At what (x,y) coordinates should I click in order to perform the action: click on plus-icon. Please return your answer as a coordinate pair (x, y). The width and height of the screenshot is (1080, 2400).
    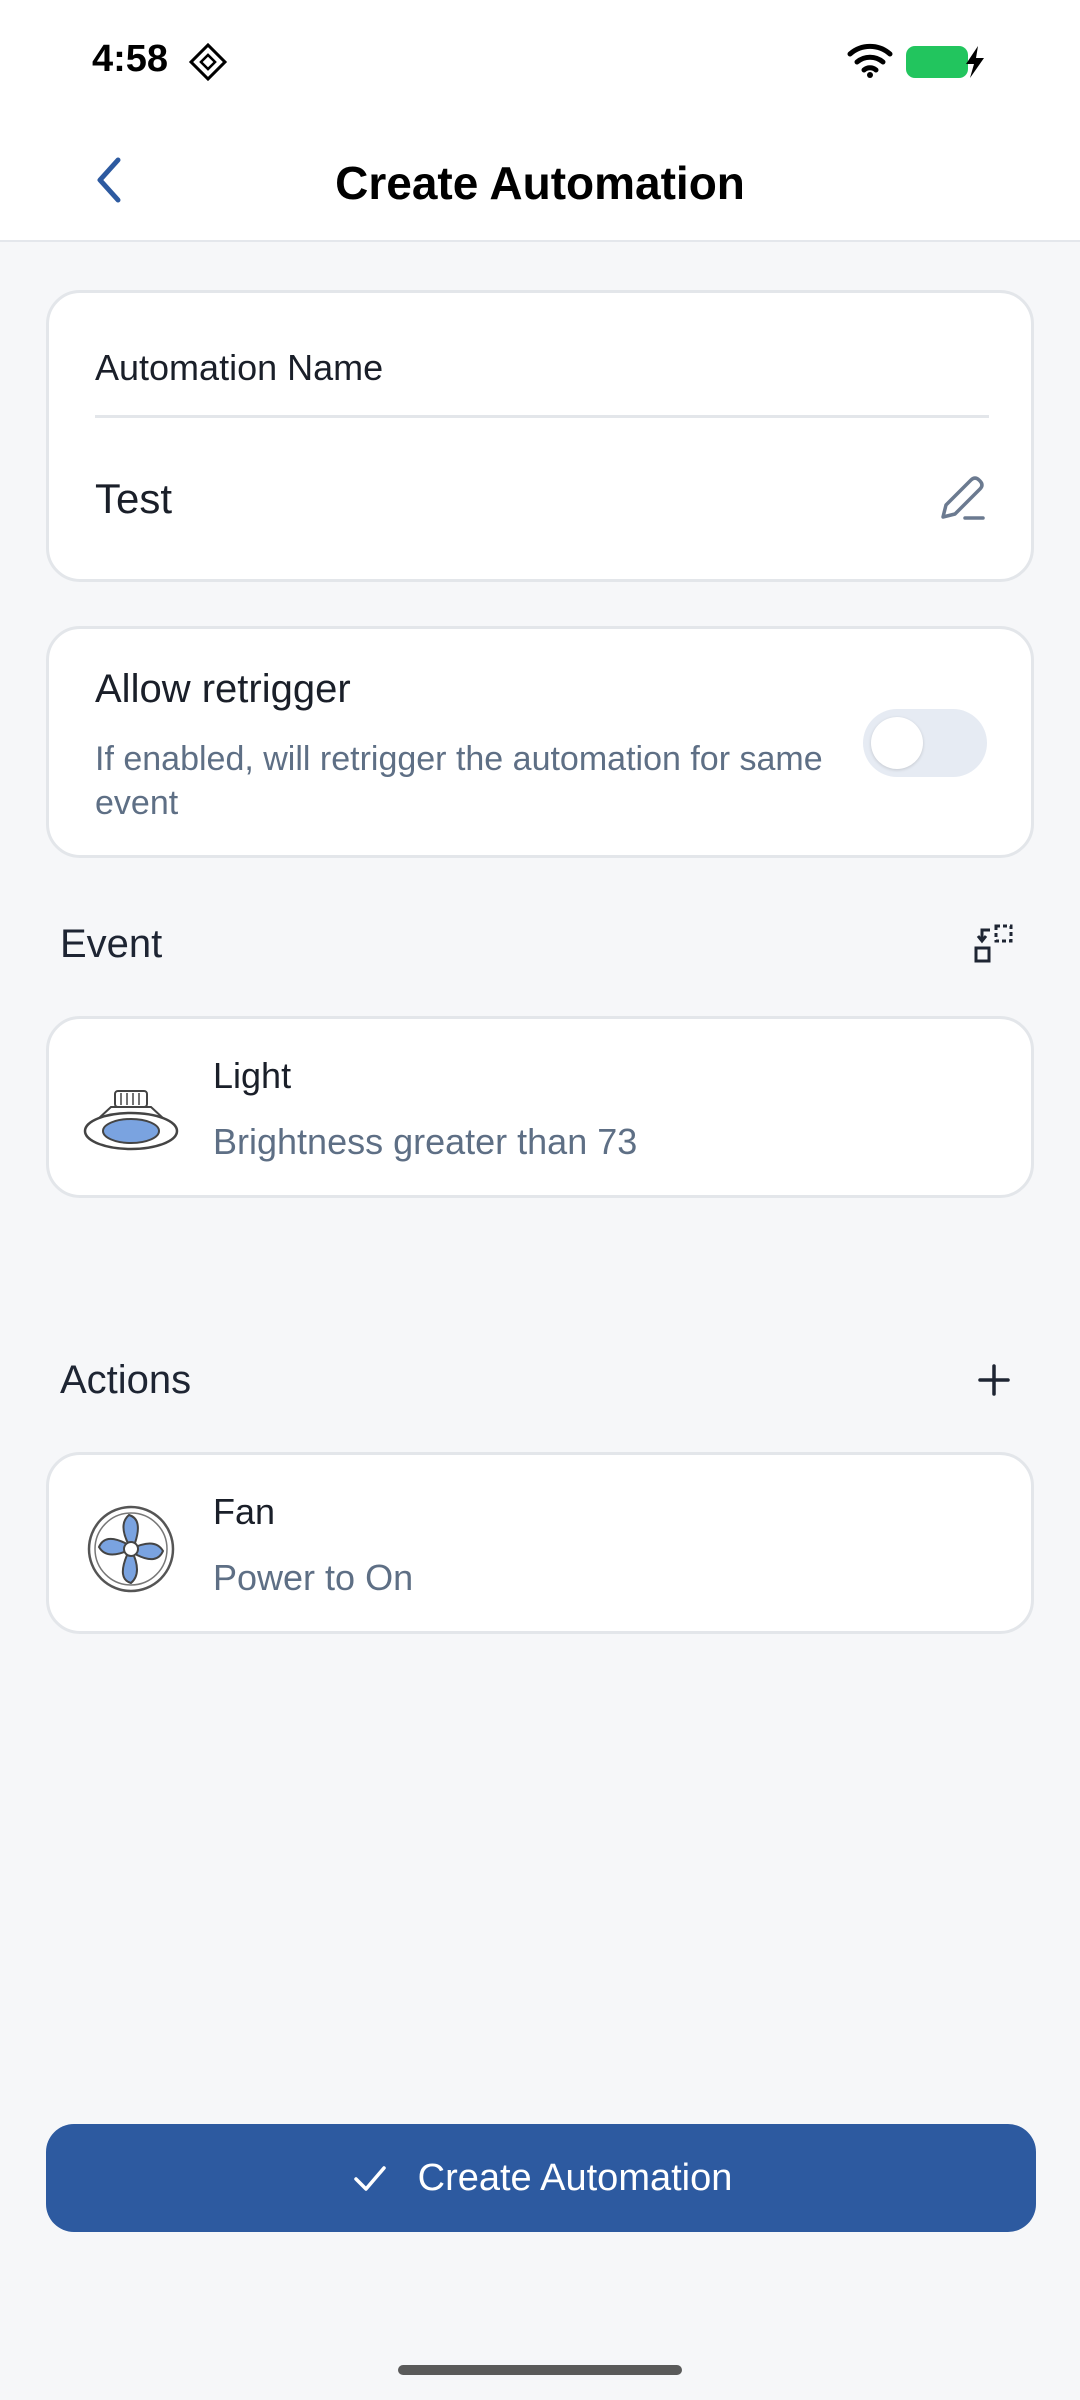
    Looking at the image, I should click on (994, 1380).